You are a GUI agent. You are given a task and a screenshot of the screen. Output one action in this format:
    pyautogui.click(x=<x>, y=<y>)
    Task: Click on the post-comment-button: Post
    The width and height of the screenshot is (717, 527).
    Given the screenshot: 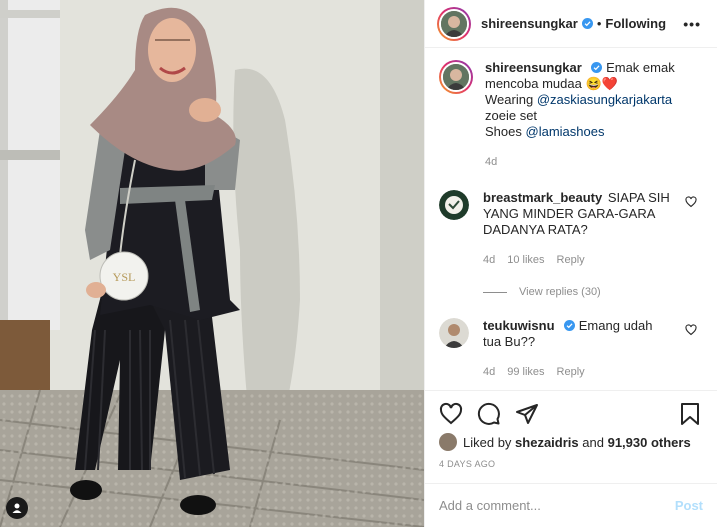 What is the action you would take?
    pyautogui.click(x=689, y=505)
    